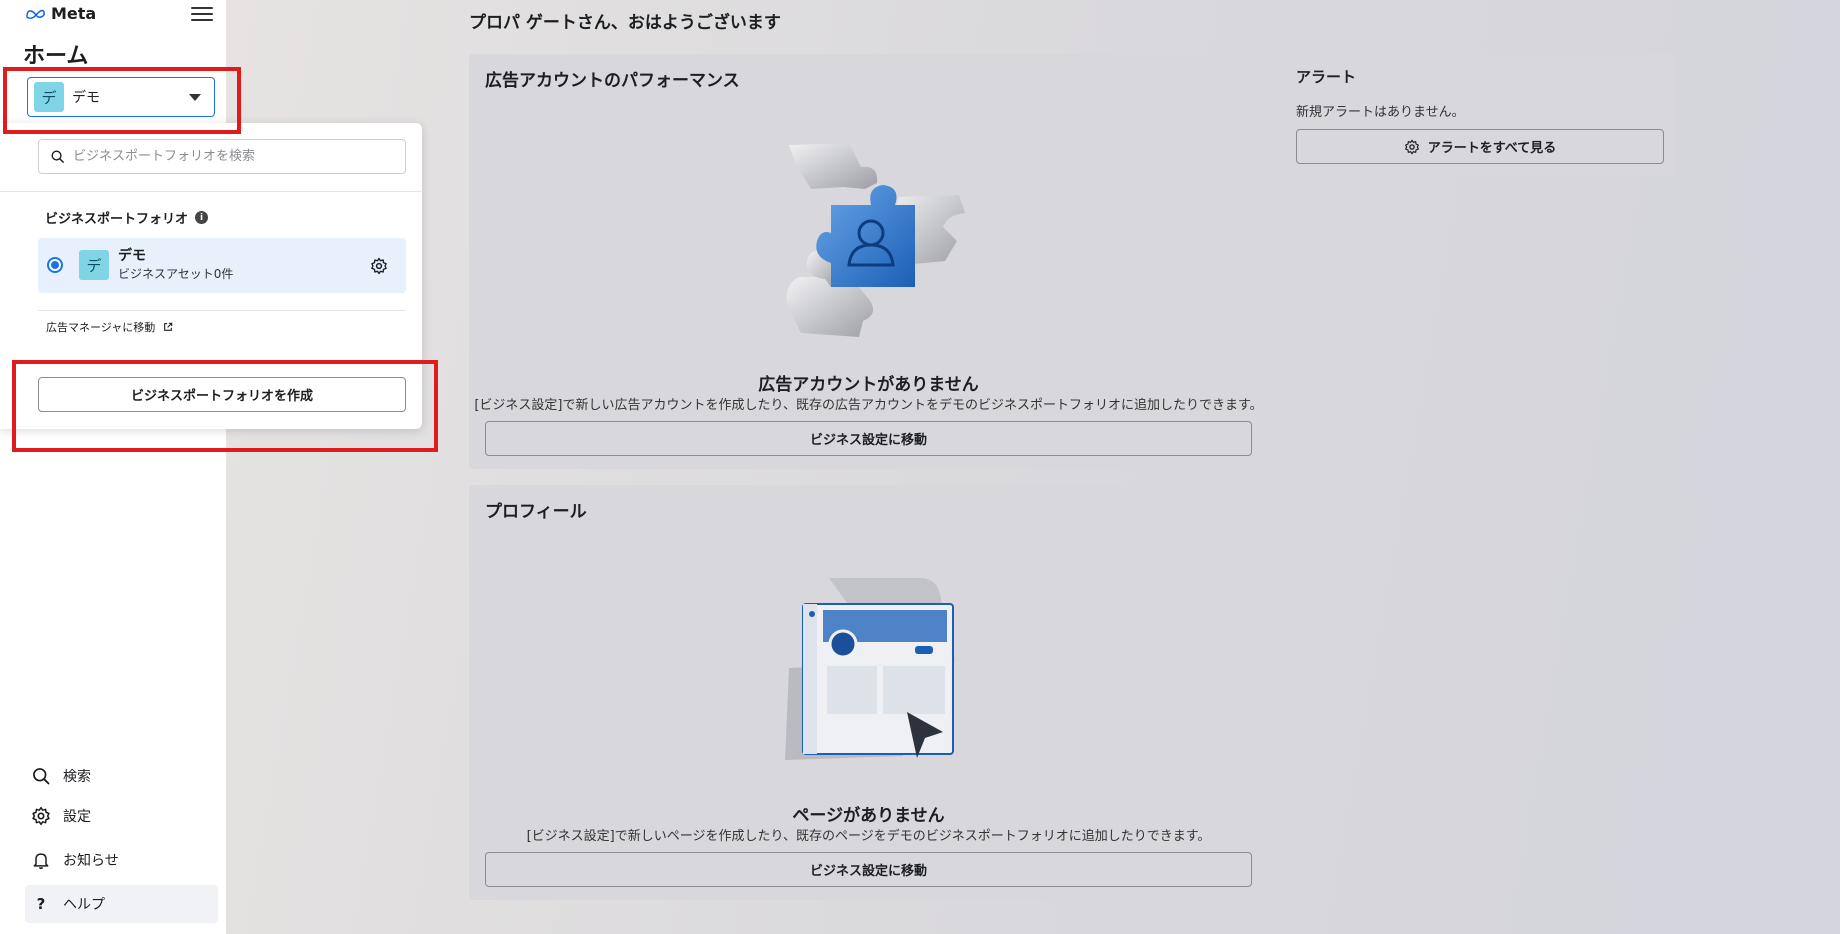 The width and height of the screenshot is (1840, 934). I want to click on profile-business-settings-button: ビジネス設定に移動, so click(868, 869).